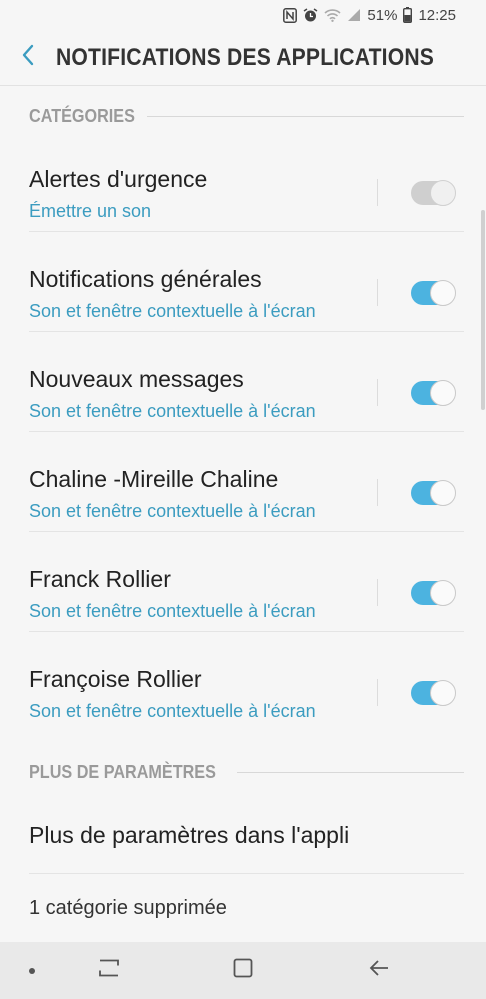 Image resolution: width=486 pixels, height=999 pixels. I want to click on recent-apps-button, so click(109, 970).